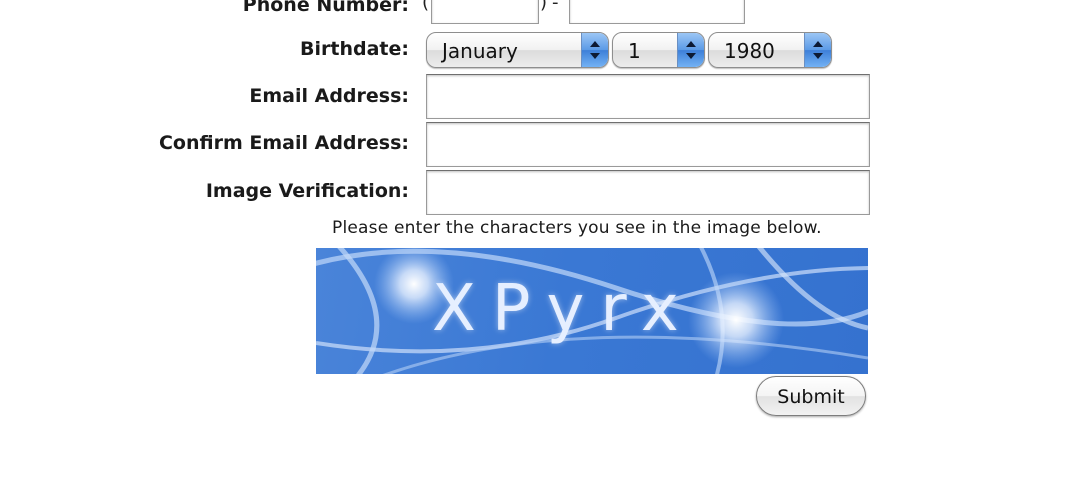 This screenshot has height=484, width=1080. Describe the element at coordinates (354, 49) in the screenshot. I see `birthdate-label: Birthdate:` at that location.